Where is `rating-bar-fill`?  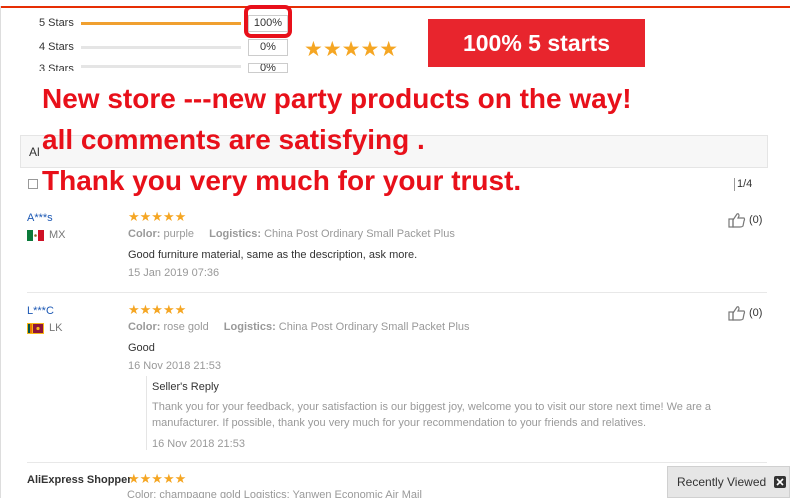 rating-bar-fill is located at coordinates (161, 23).